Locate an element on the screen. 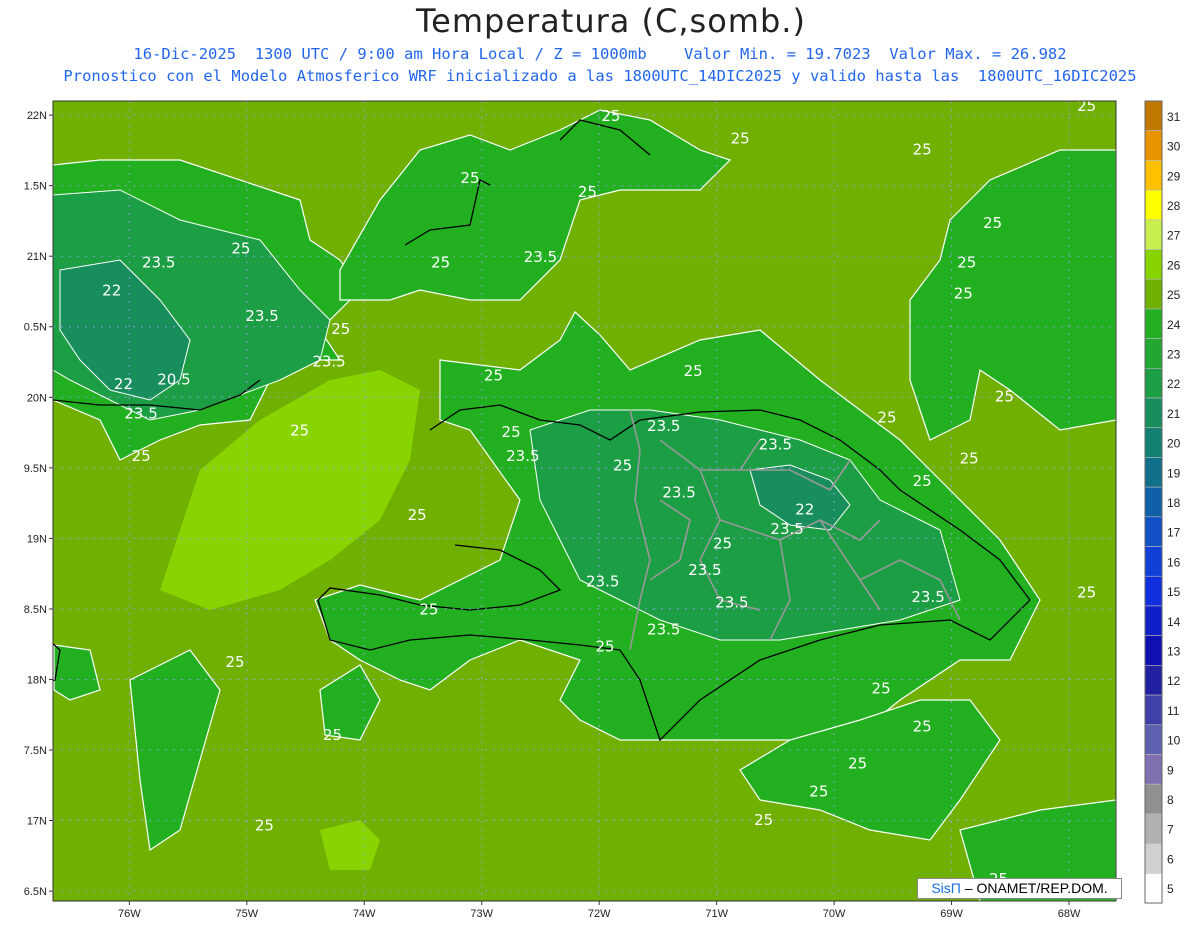 The height and width of the screenshot is (927, 1200). longitude-axis: 76W 75W 74W 73W 72W 71W 70W 69W 68W is located at coordinates (599, 910).